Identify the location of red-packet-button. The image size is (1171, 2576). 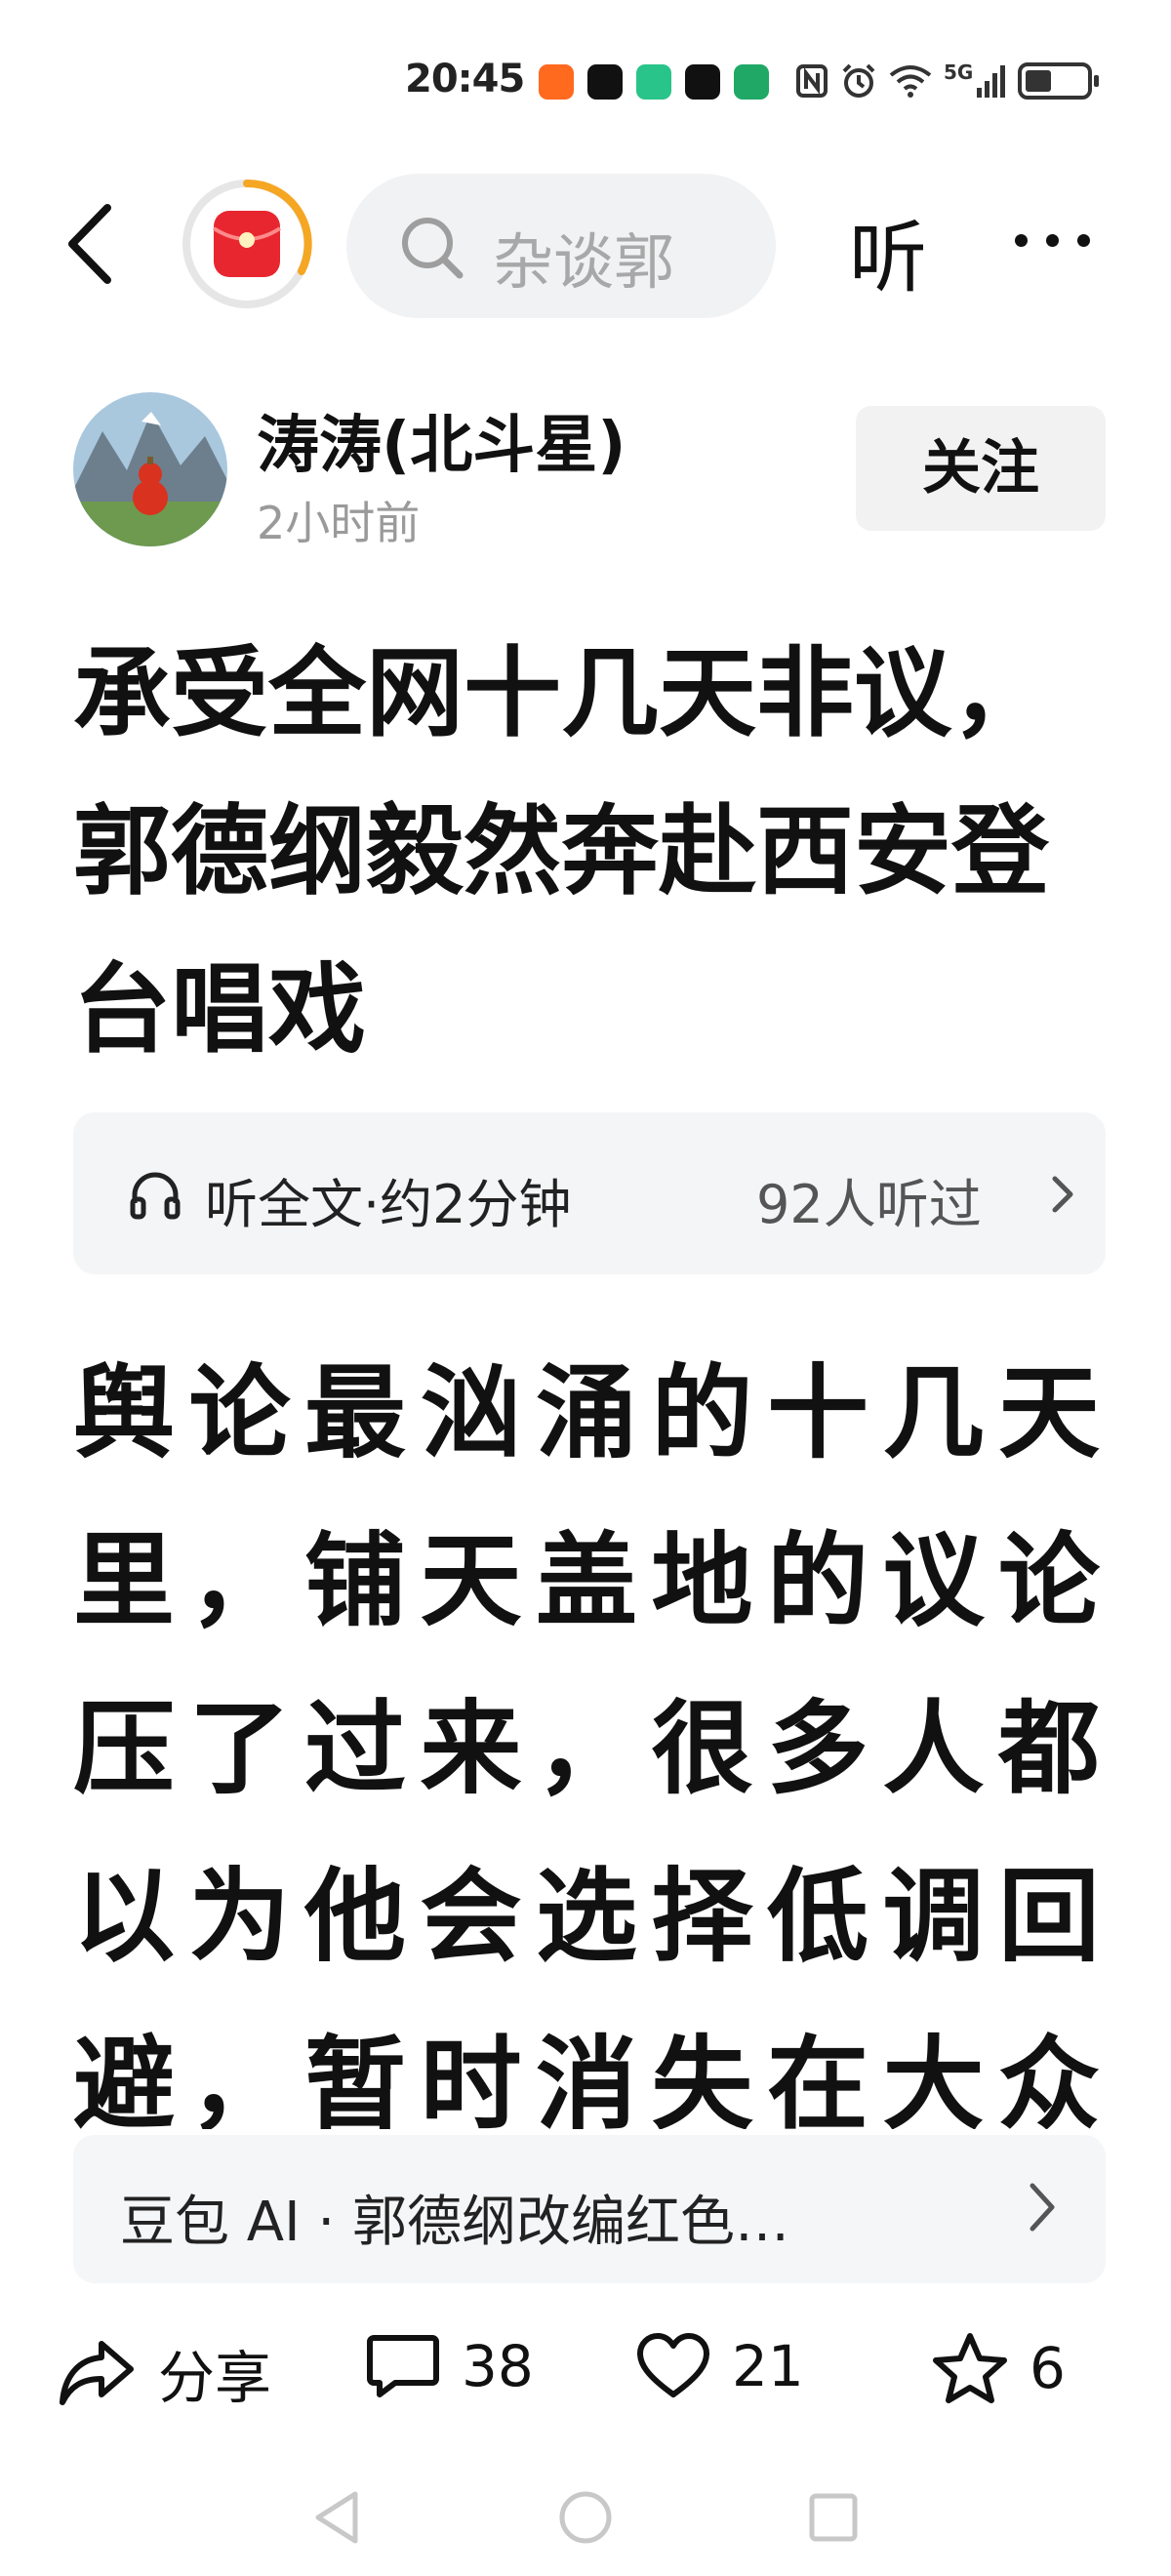
(247, 244).